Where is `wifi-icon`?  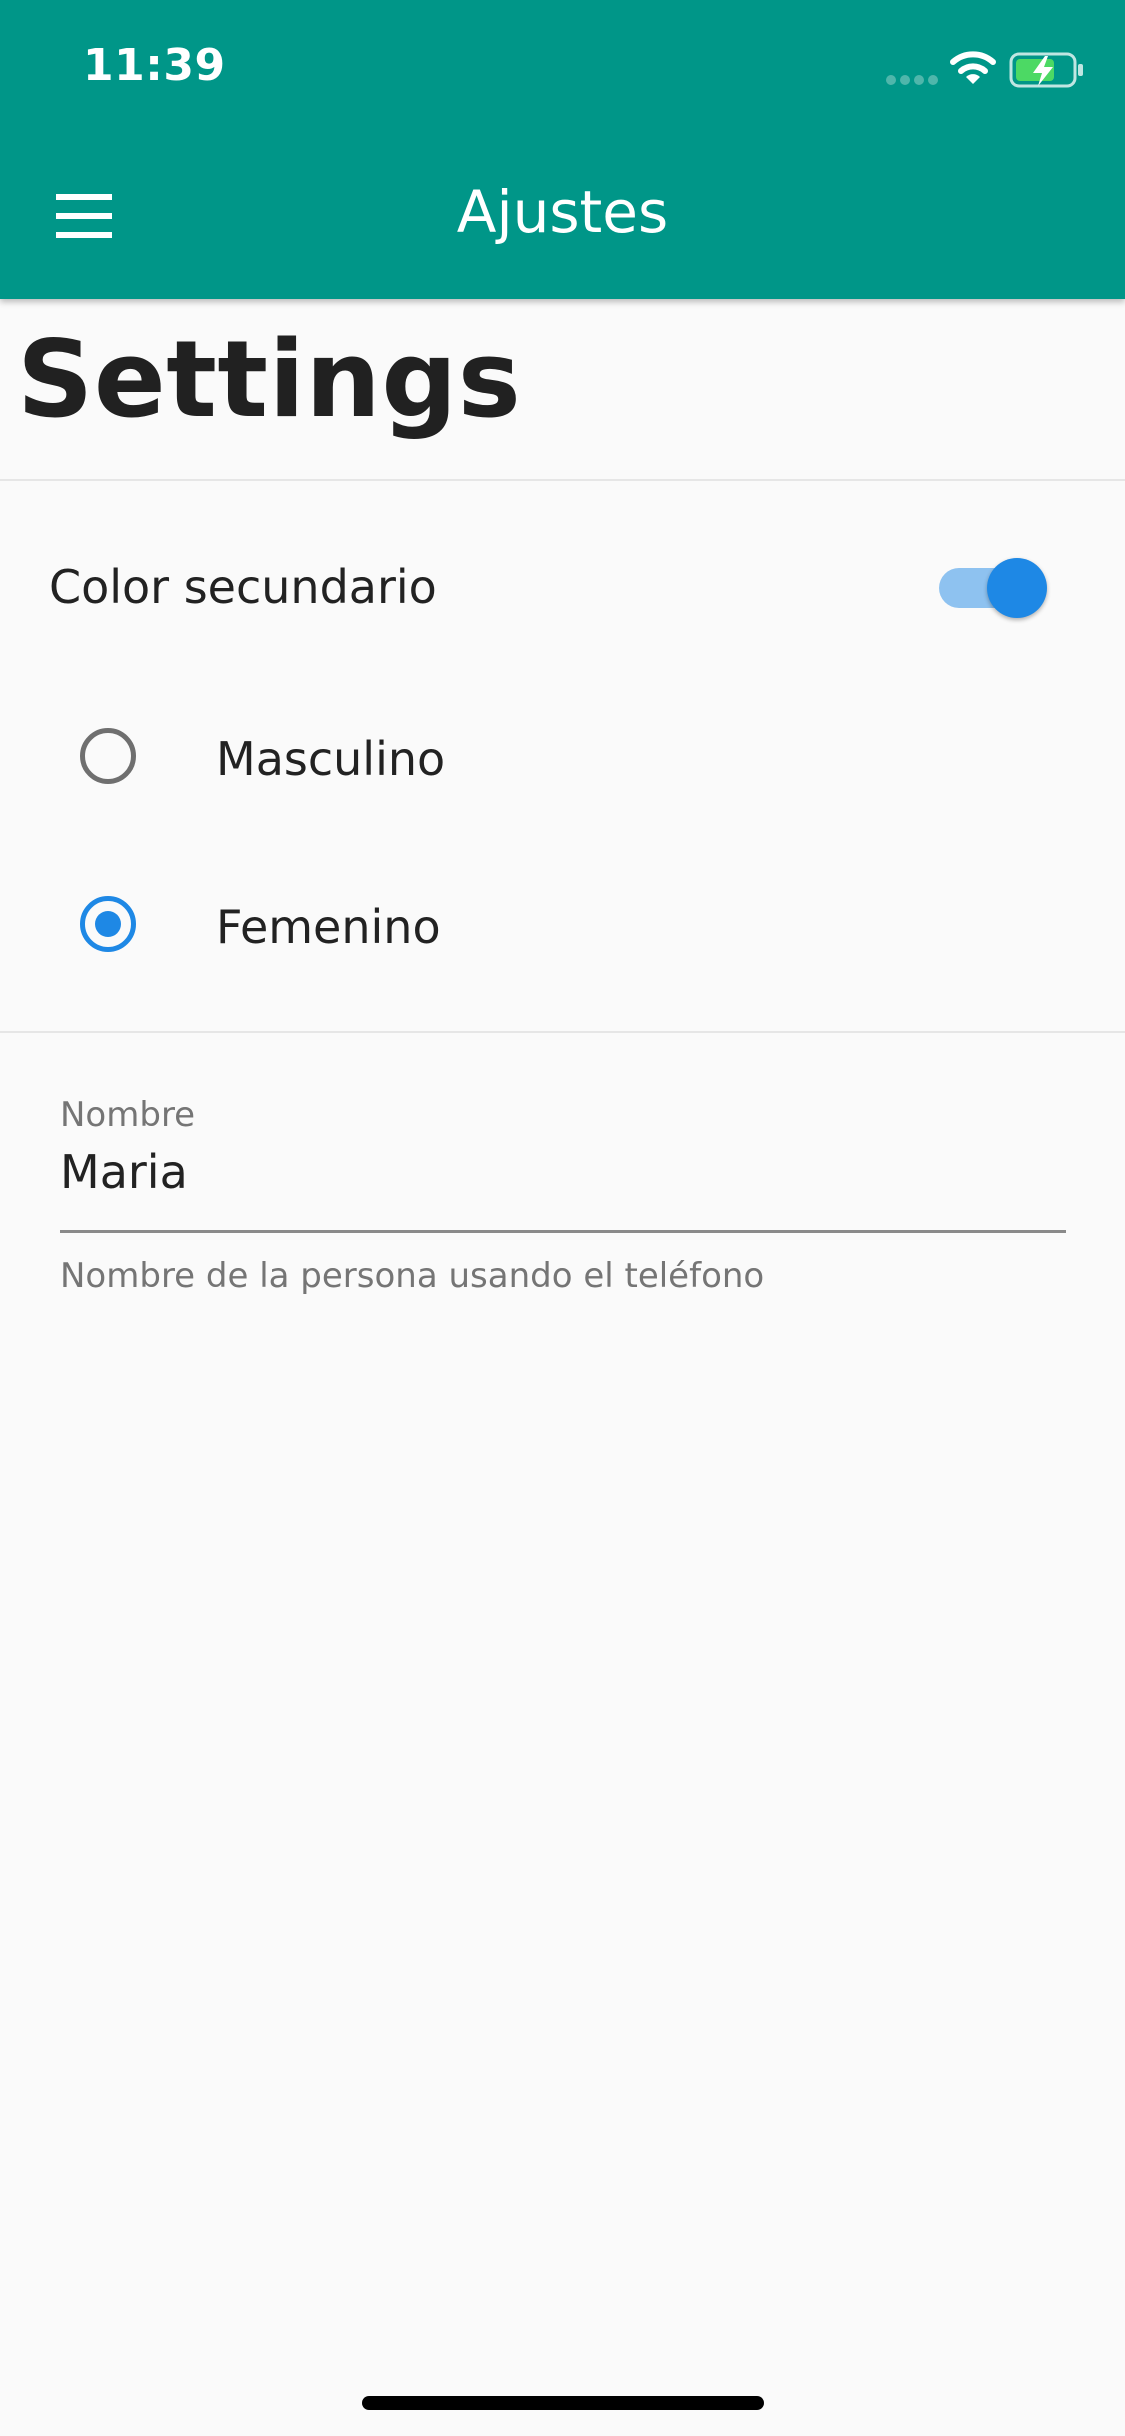
wifi-icon is located at coordinates (973, 67).